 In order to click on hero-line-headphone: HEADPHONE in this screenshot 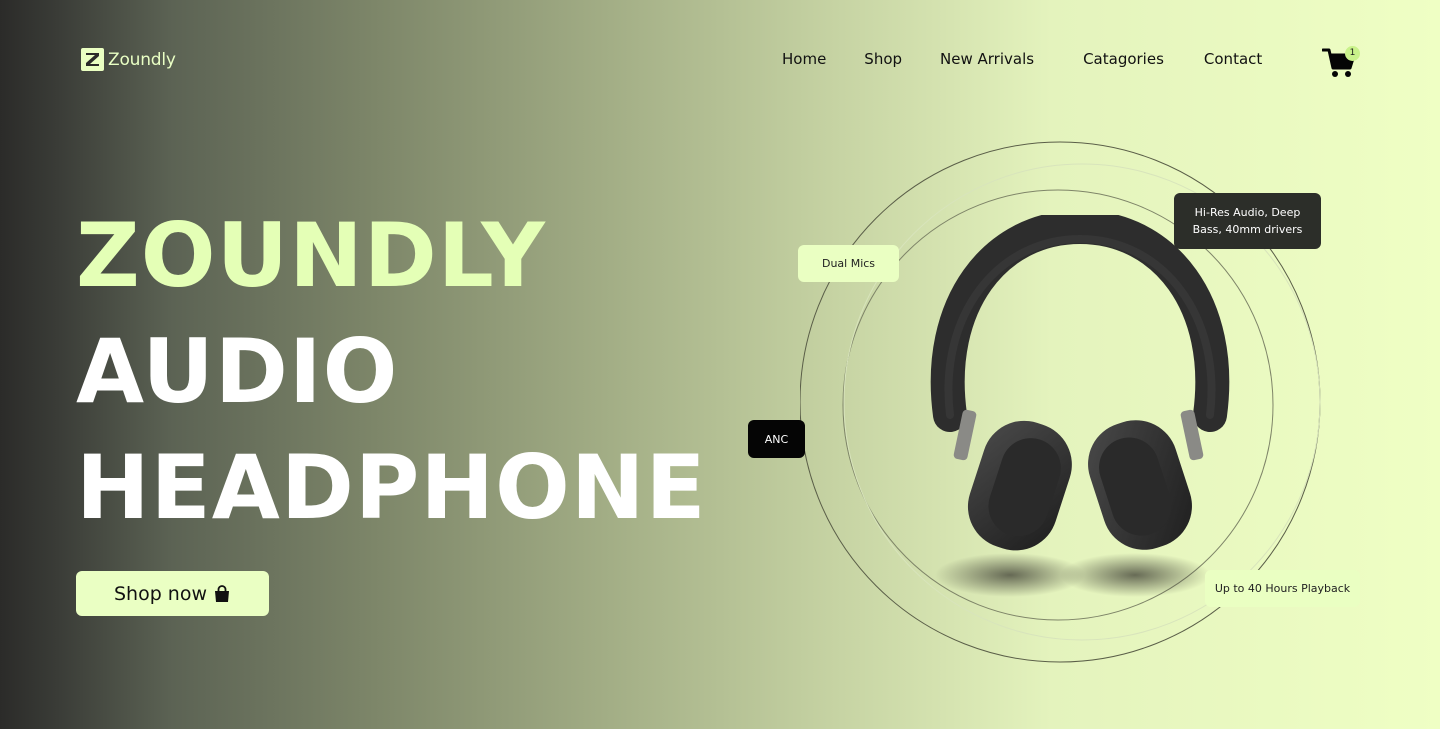, I will do `click(391, 487)`.